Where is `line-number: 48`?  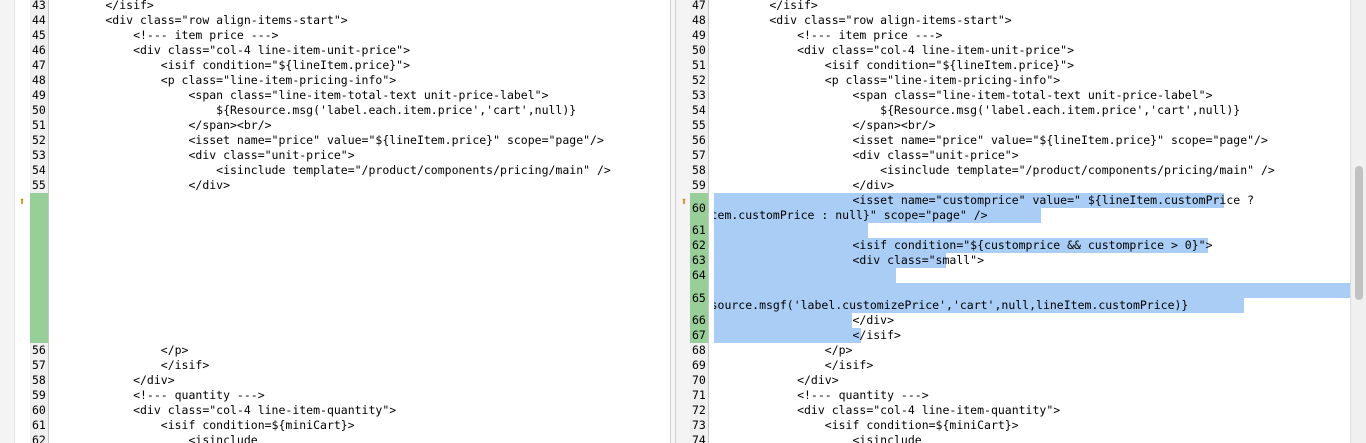
line-number: 48 is located at coordinates (39, 80).